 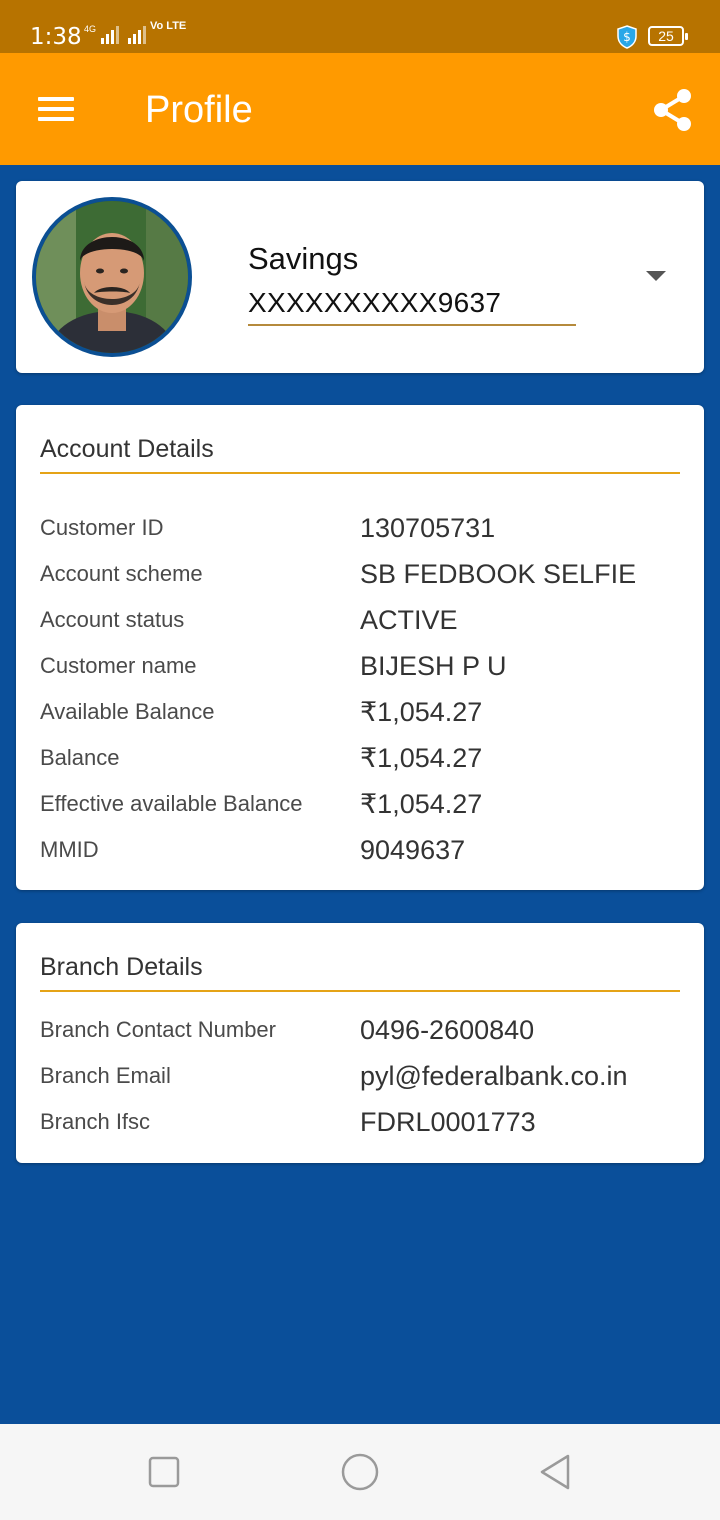 I want to click on status-time: 1:38, so click(x=56, y=37).